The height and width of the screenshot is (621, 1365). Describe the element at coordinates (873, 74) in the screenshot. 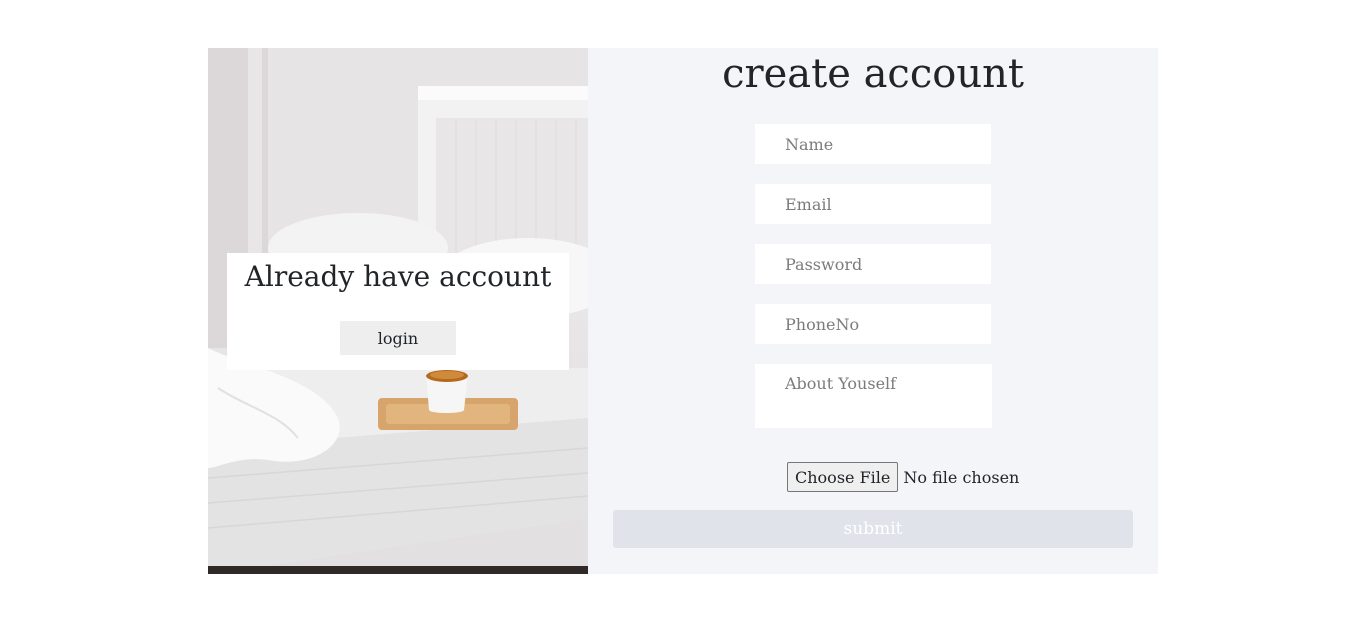

I see `form-title: create account` at that location.